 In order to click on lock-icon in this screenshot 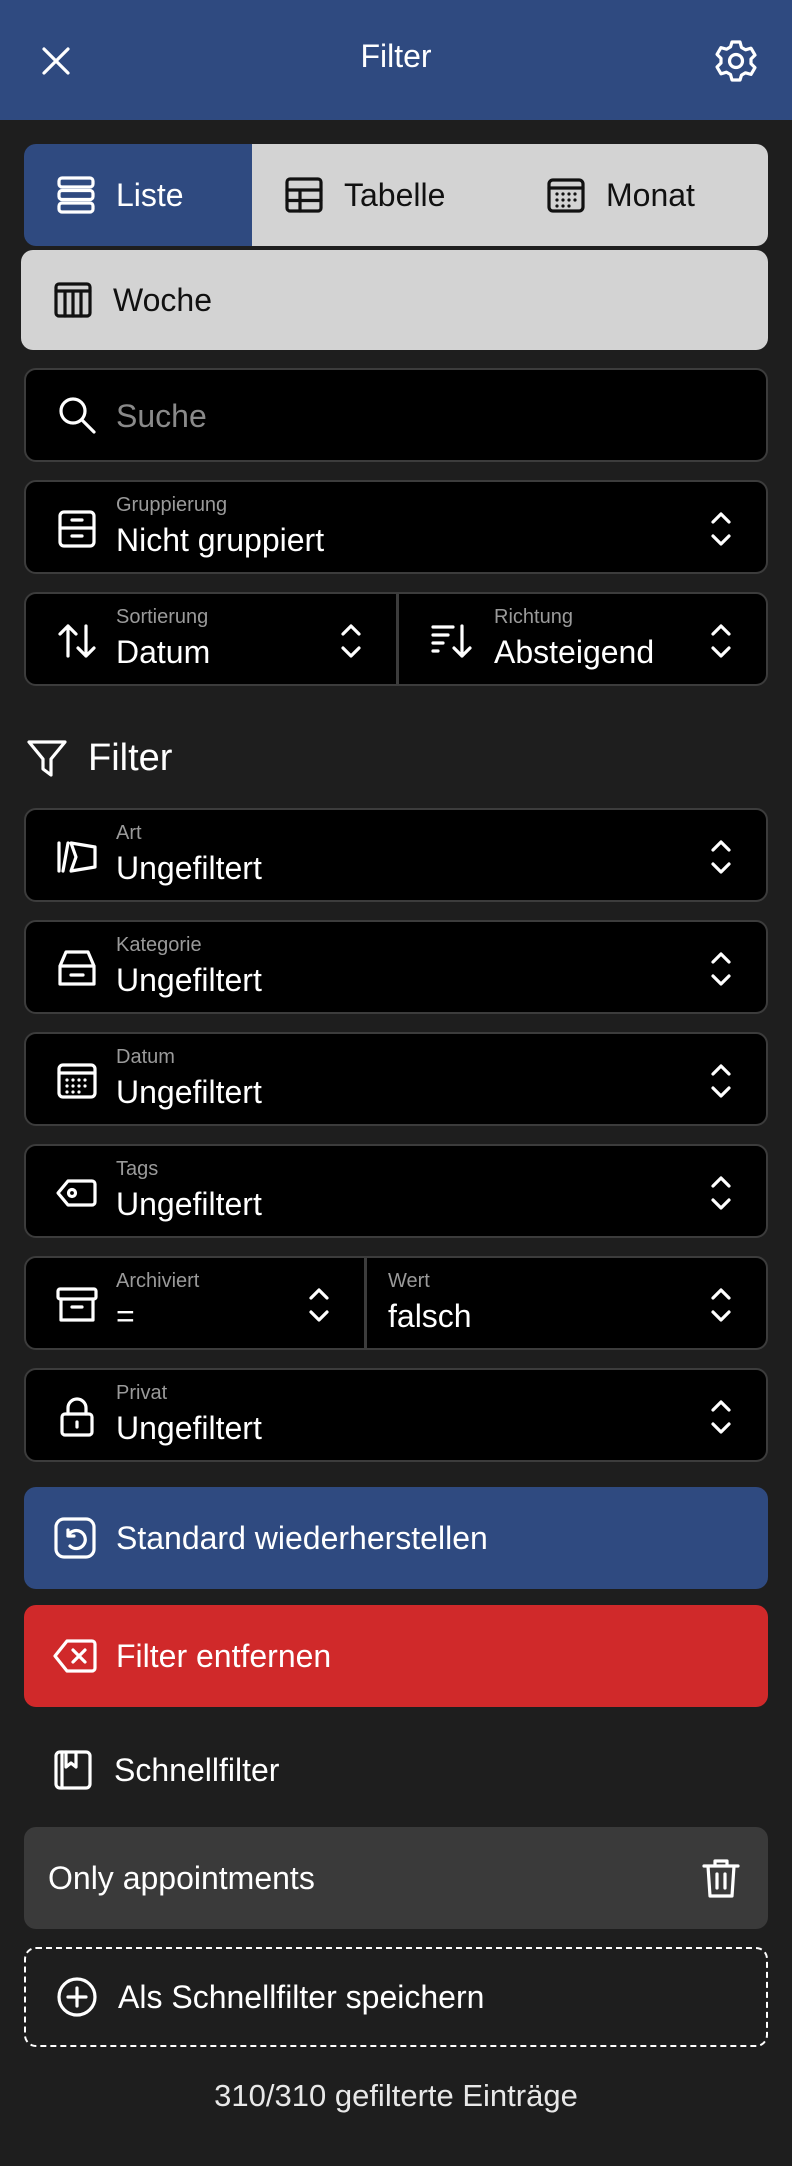, I will do `click(77, 1417)`.